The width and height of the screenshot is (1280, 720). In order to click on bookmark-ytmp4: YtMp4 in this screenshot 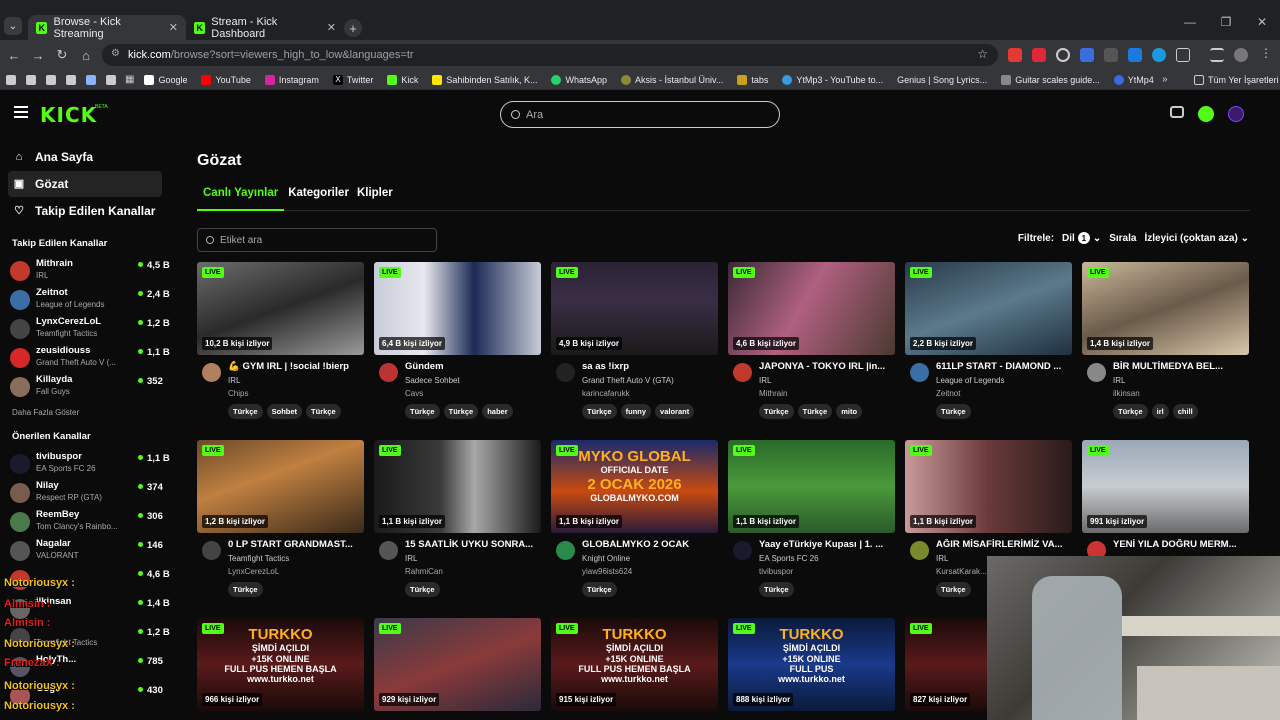, I will do `click(1133, 79)`.